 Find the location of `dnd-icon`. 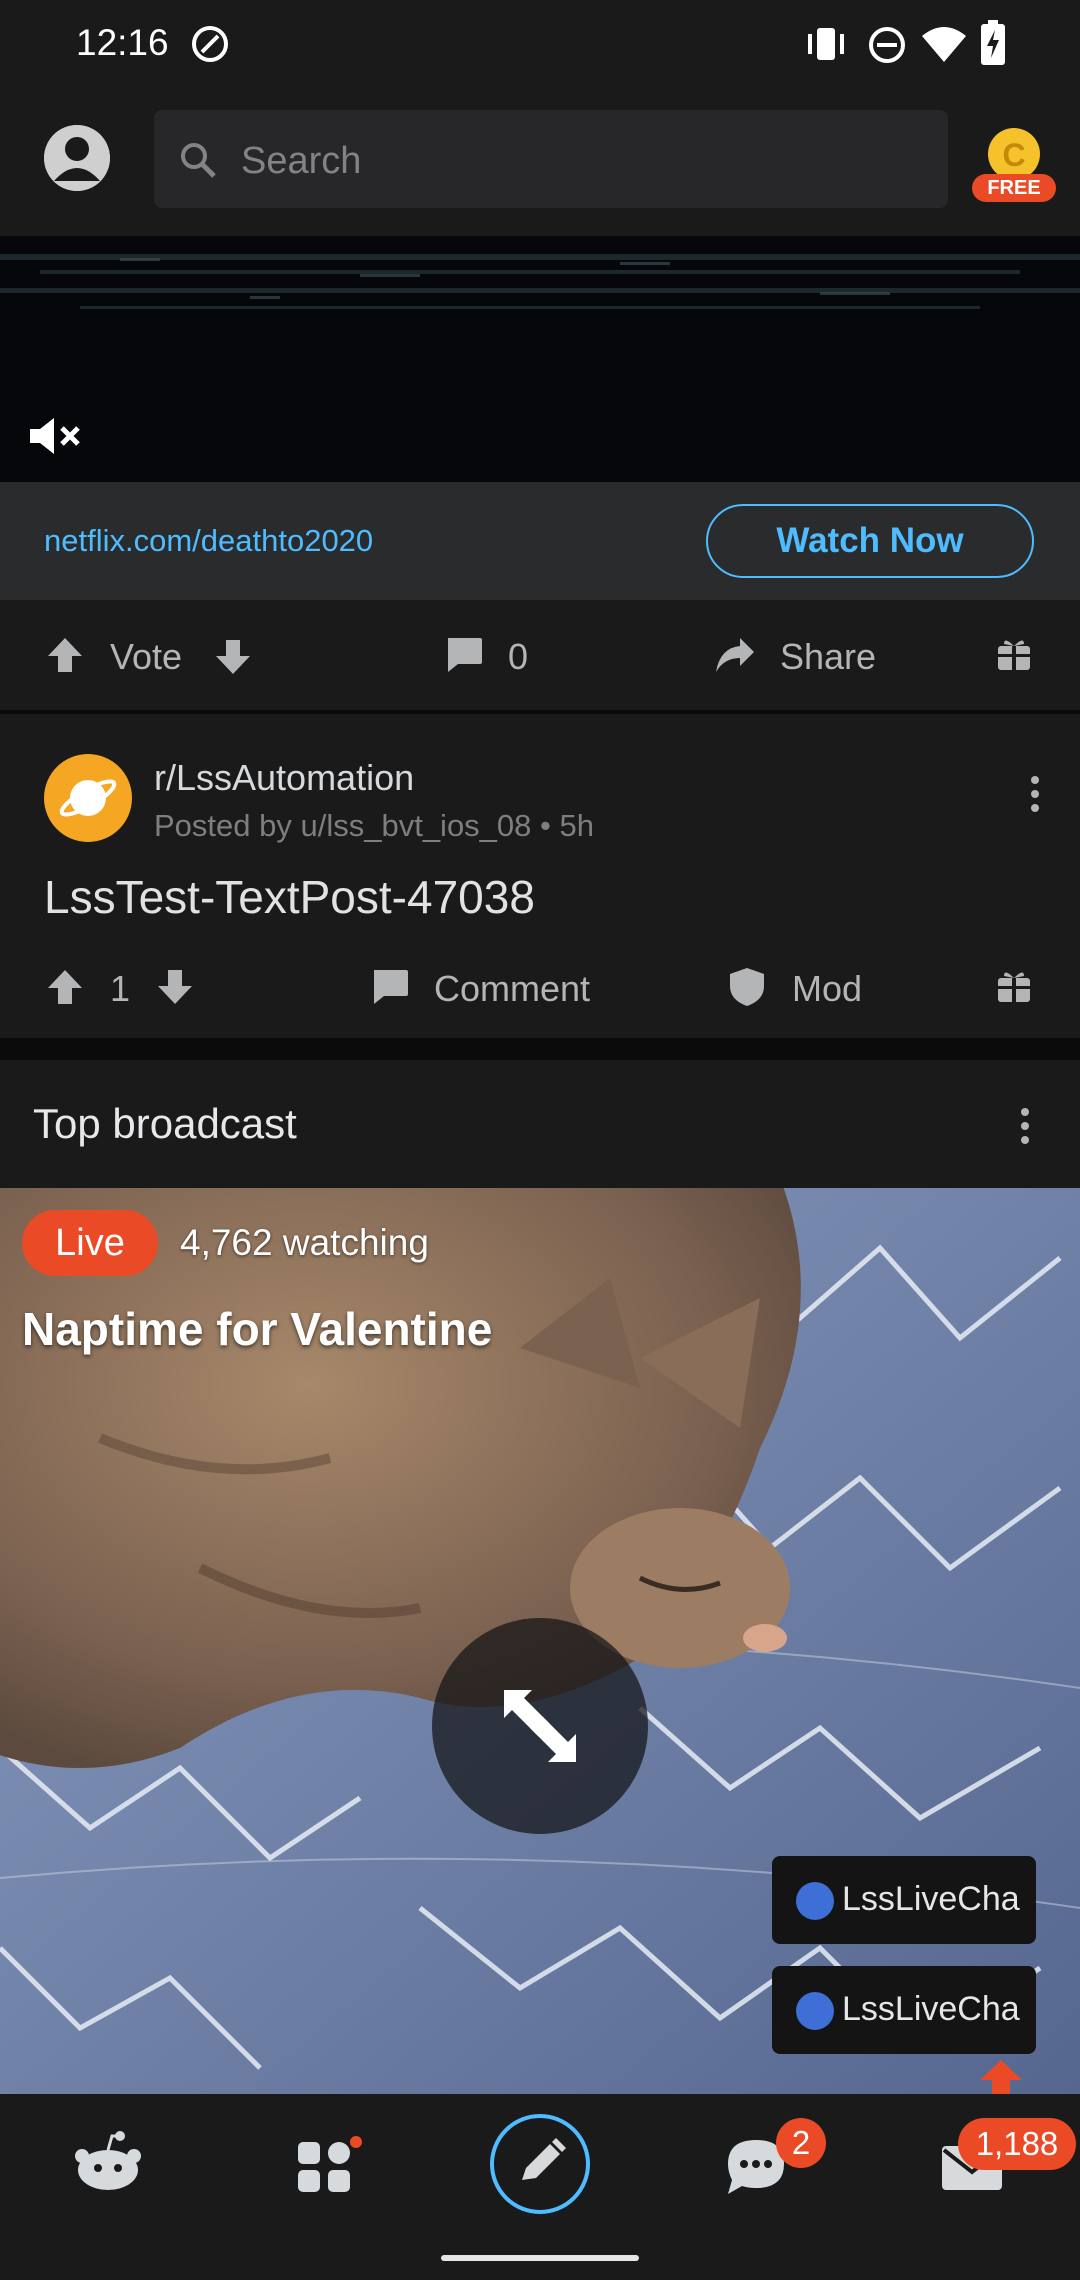

dnd-icon is located at coordinates (887, 45).